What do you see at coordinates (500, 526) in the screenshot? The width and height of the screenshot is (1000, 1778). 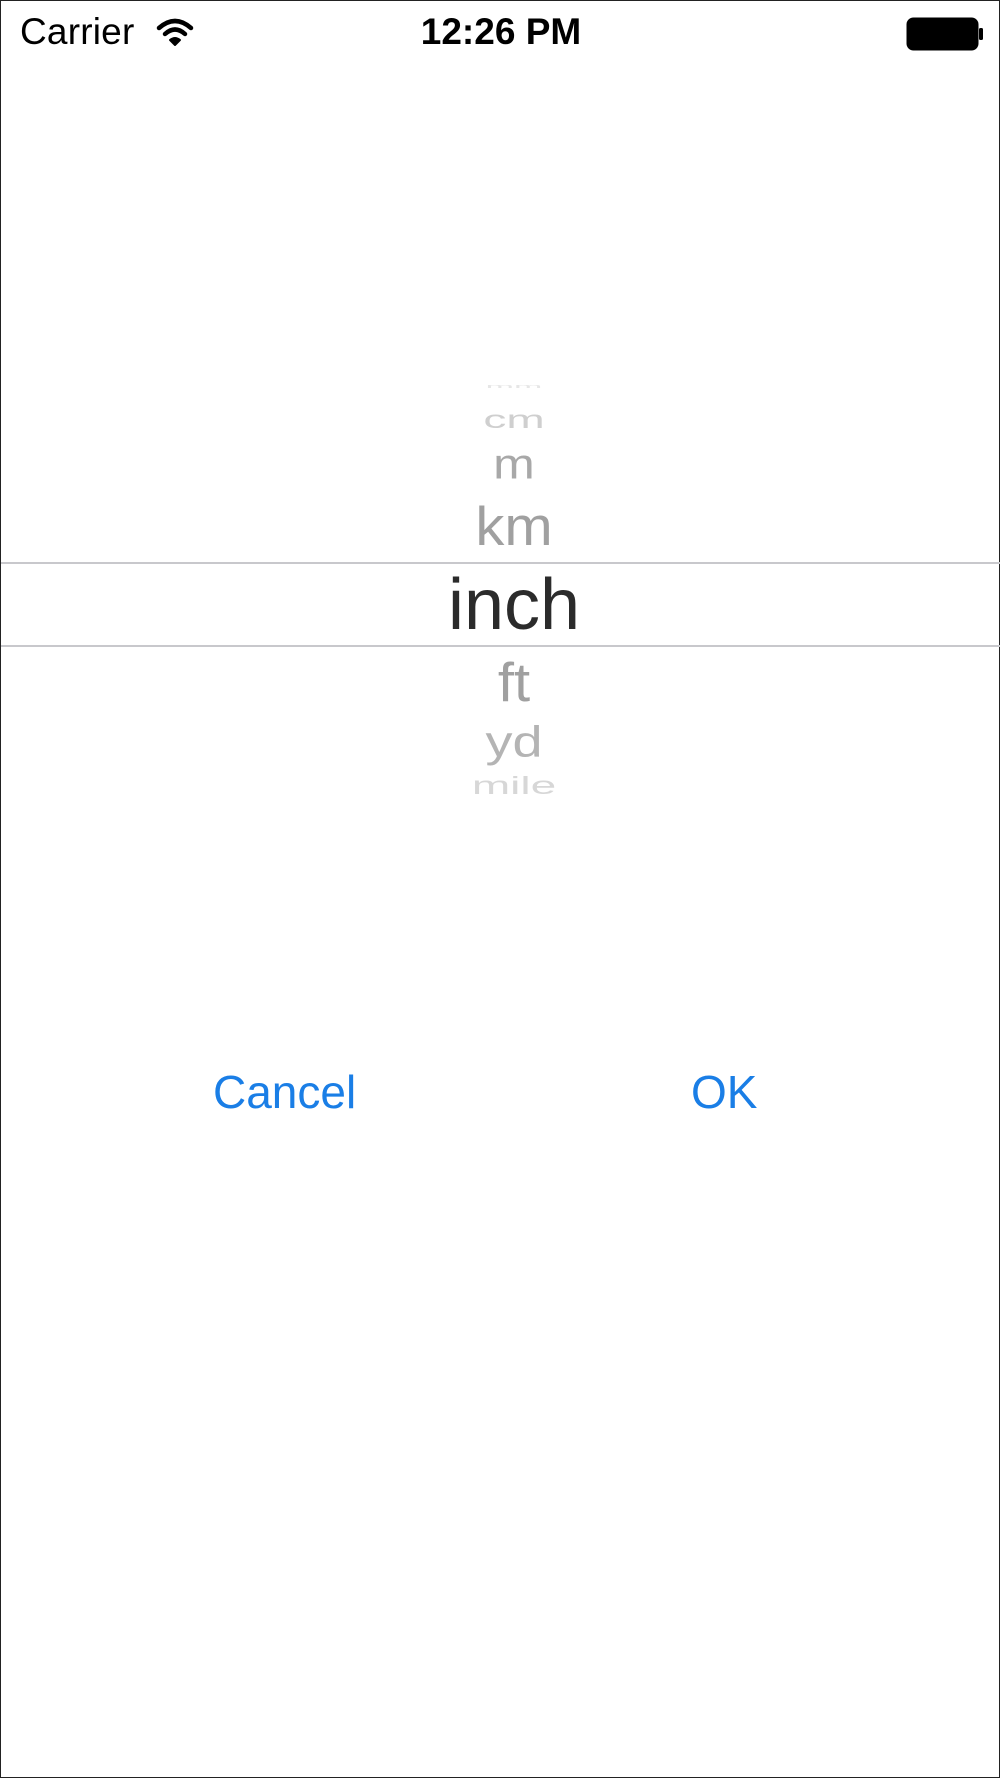 I see `picker-option-km: km` at bounding box center [500, 526].